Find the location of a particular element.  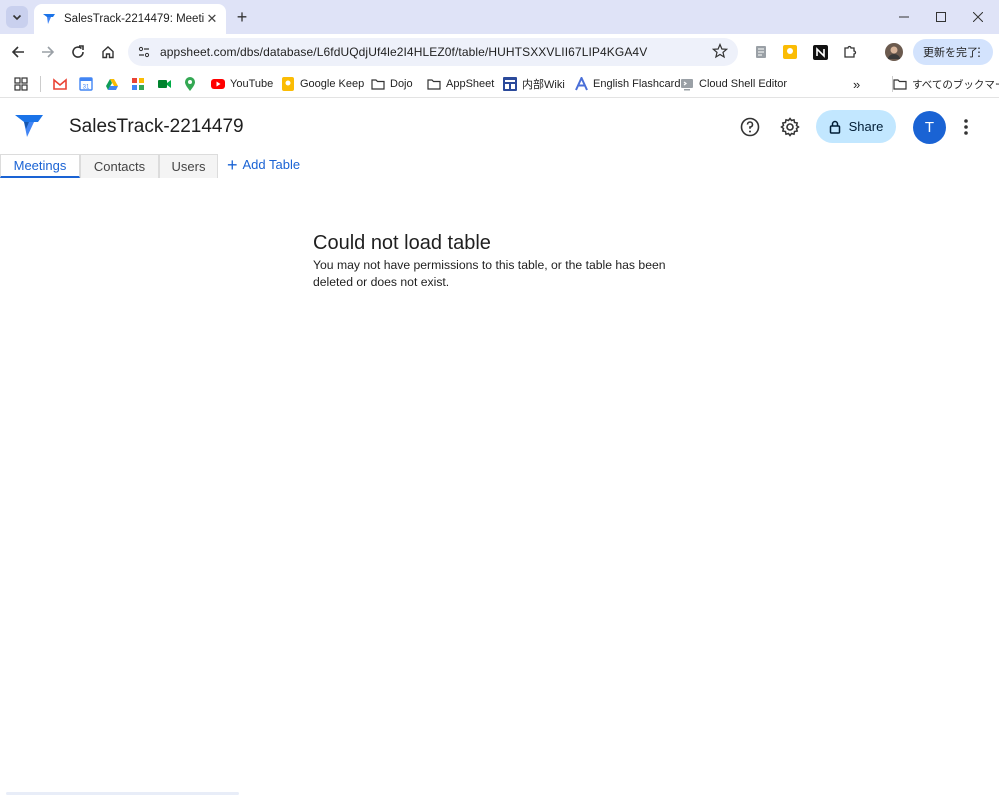

gmail-bookmark is located at coordinates (60, 84).